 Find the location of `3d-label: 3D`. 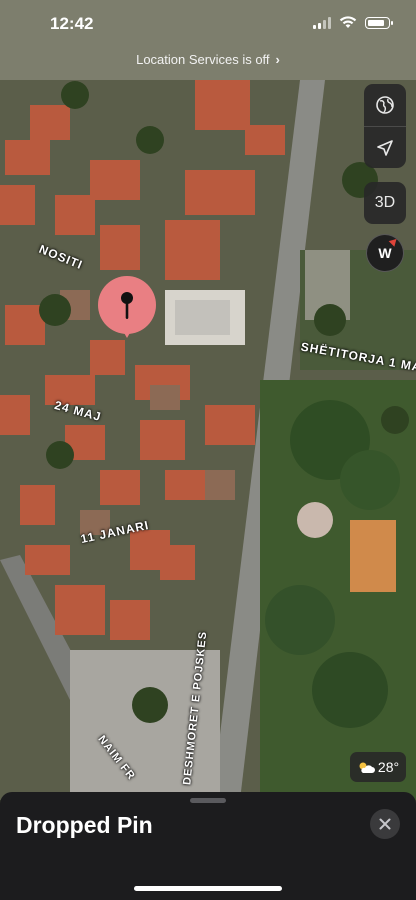

3d-label: 3D is located at coordinates (385, 202).